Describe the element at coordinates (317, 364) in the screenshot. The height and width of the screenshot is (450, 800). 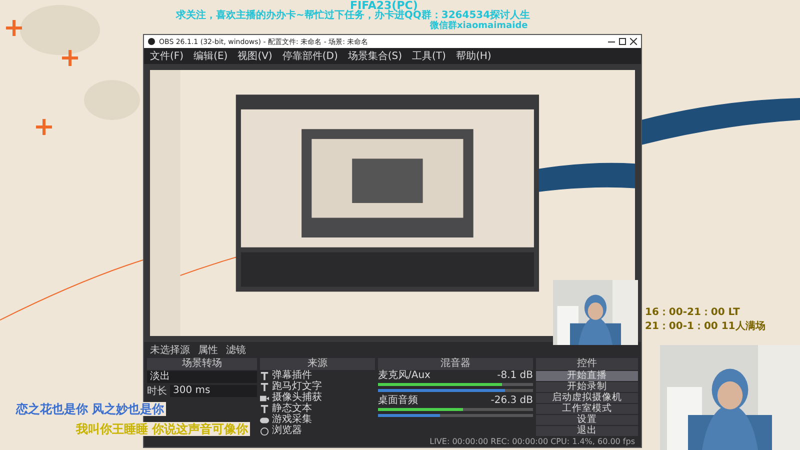
I see `dock-header: 来源` at that location.